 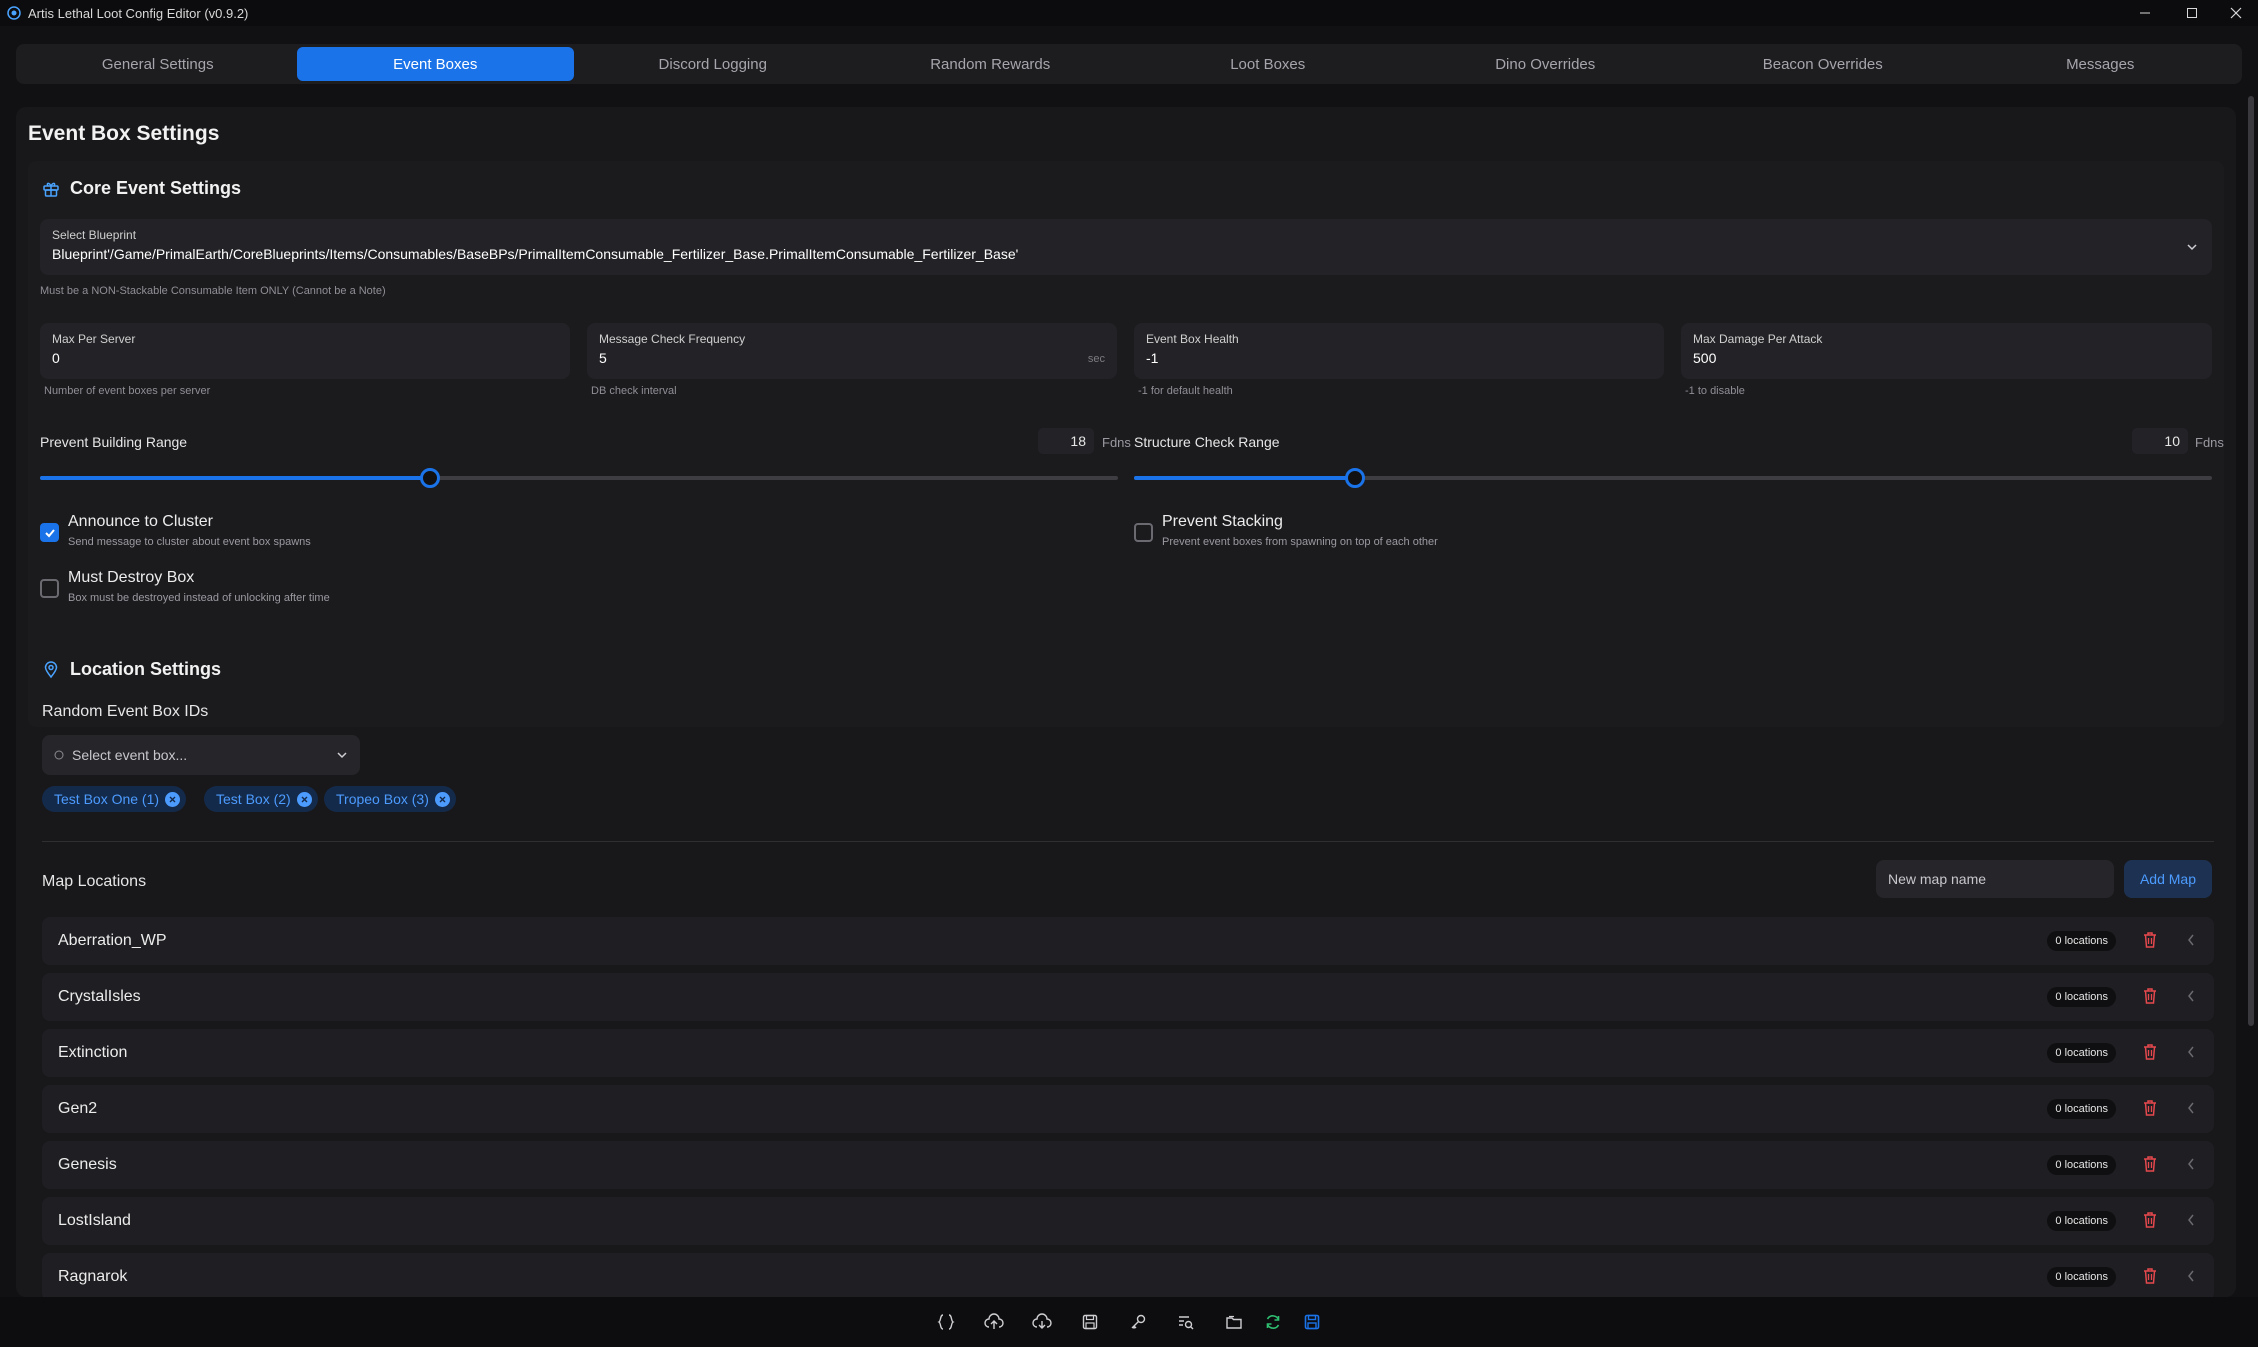 What do you see at coordinates (87, 1164) in the screenshot?
I see `map-name: Genesis` at bounding box center [87, 1164].